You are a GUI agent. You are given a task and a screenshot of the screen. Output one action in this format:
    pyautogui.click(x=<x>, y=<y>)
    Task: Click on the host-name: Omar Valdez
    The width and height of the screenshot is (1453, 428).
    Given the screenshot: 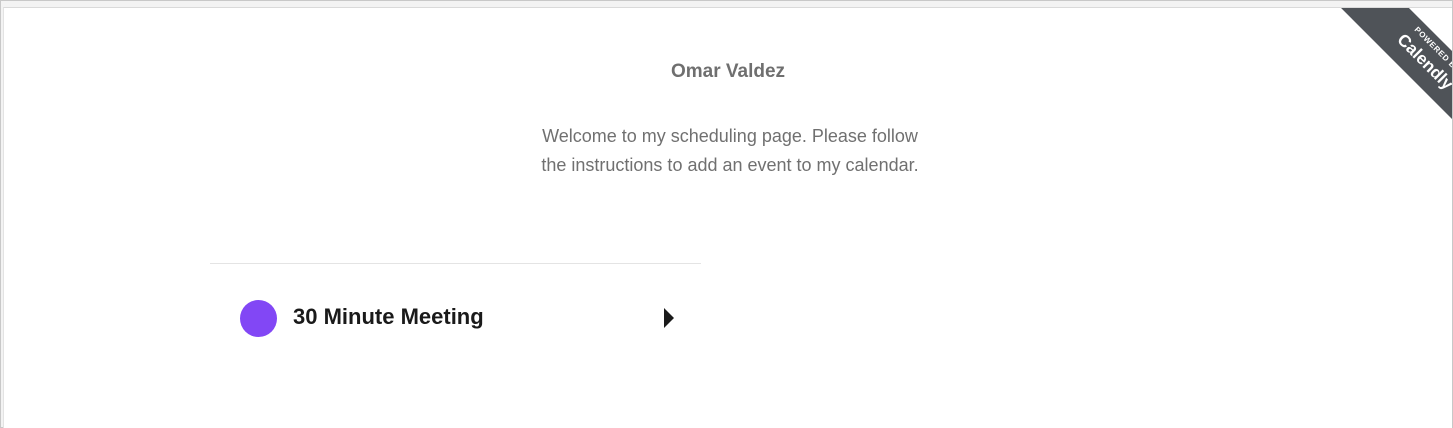 What is the action you would take?
    pyautogui.click(x=728, y=71)
    